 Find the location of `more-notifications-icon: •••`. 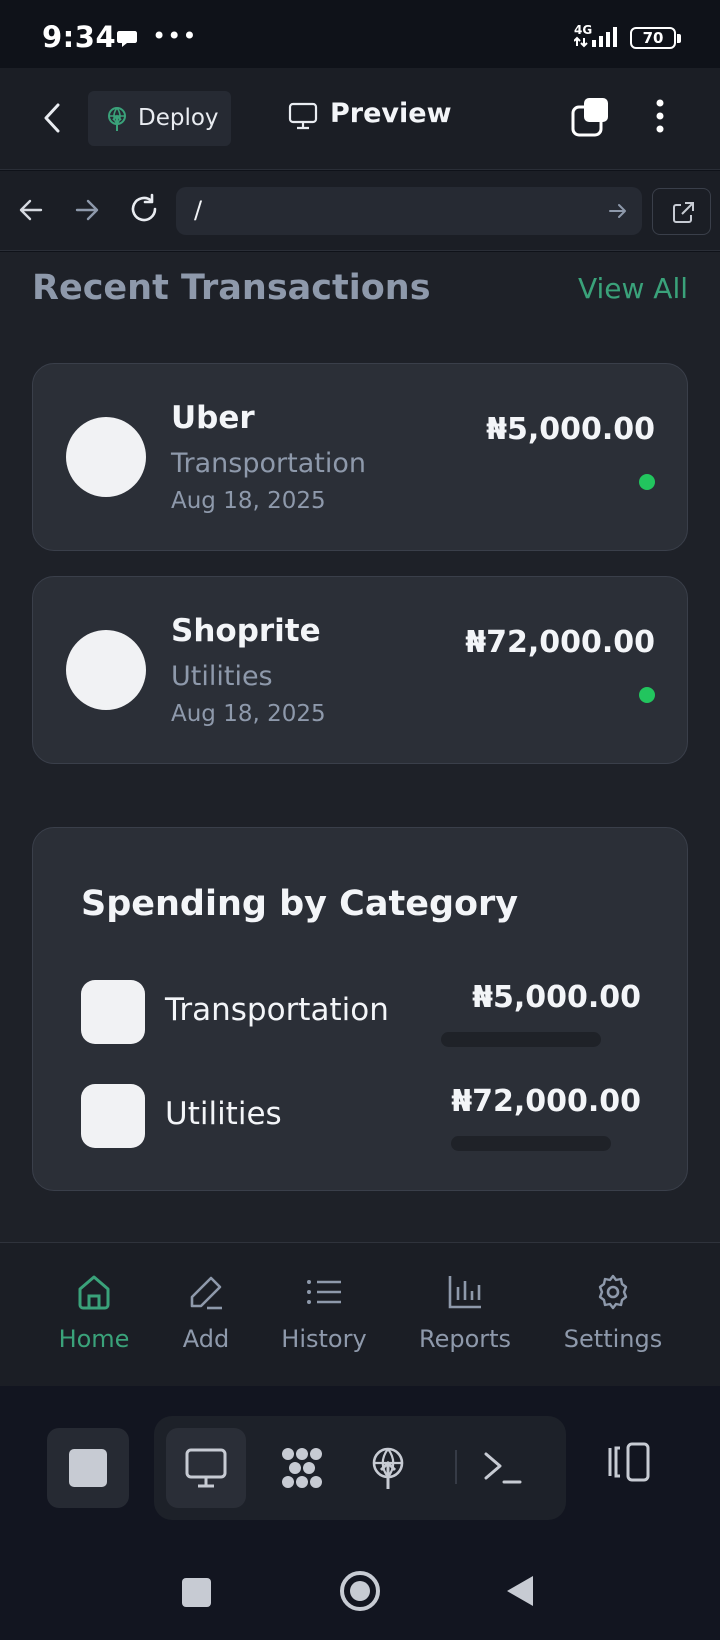

more-notifications-icon: ••• is located at coordinates (175, 36).